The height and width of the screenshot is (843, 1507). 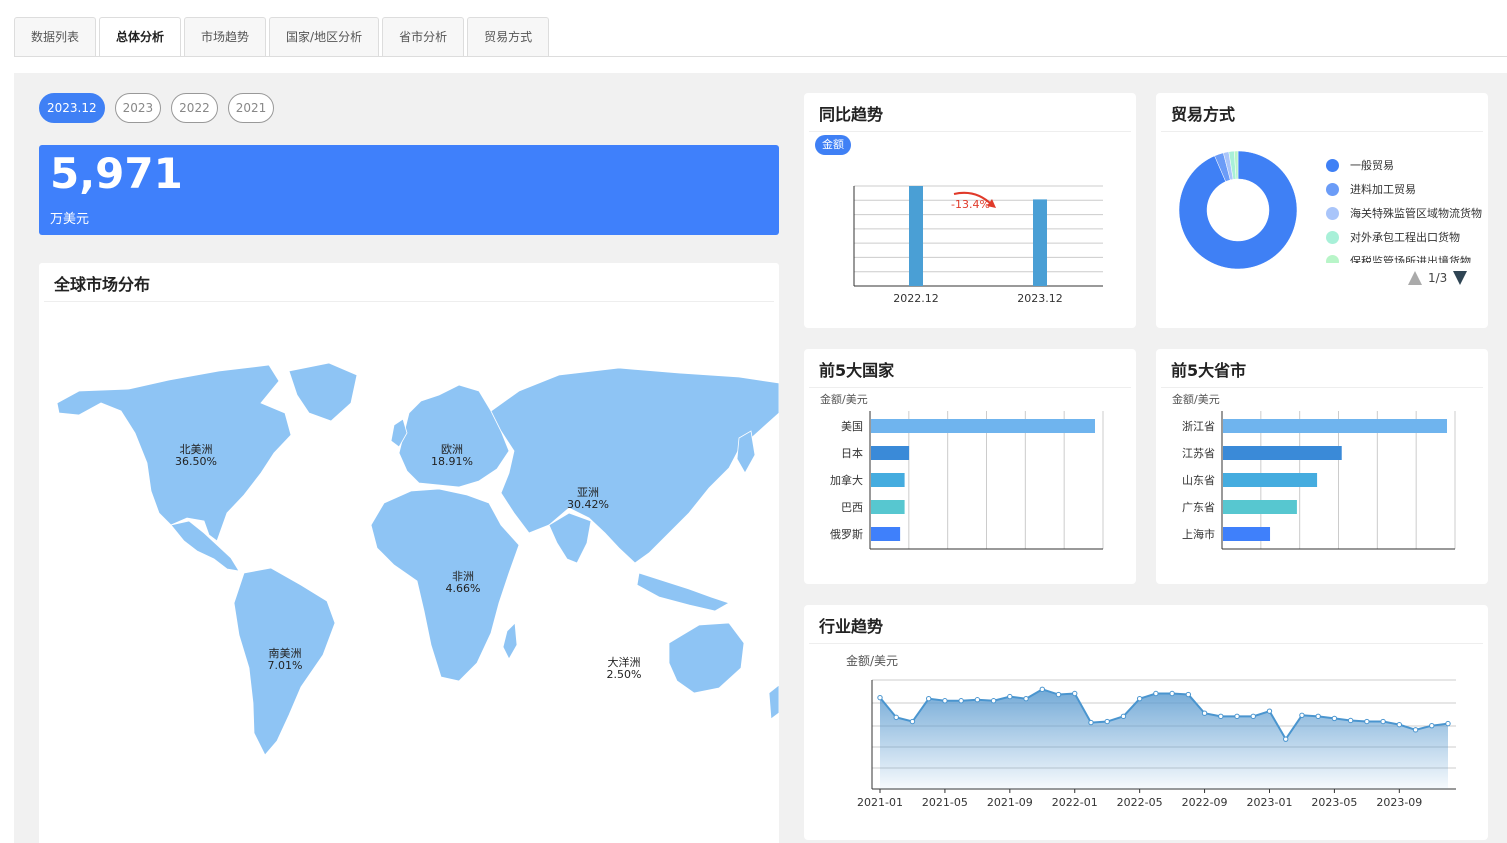 What do you see at coordinates (1164, 739) in the screenshot?
I see `area-fill` at bounding box center [1164, 739].